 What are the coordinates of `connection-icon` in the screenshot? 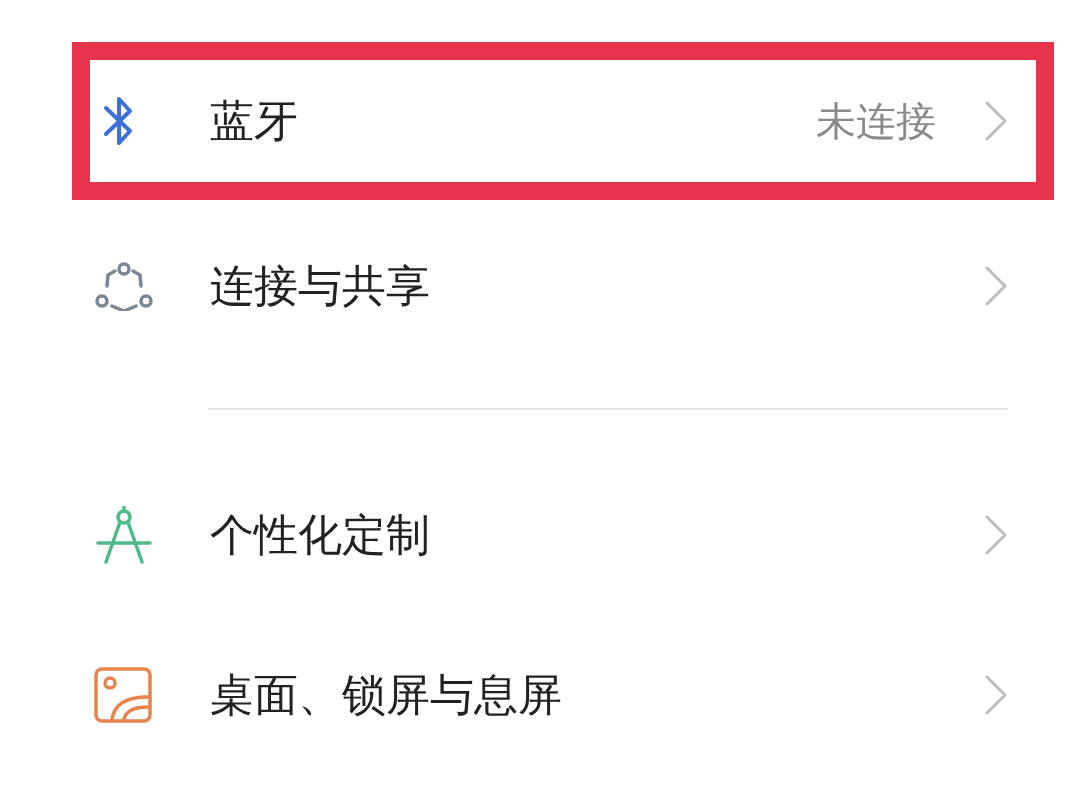 It's located at (124, 286).